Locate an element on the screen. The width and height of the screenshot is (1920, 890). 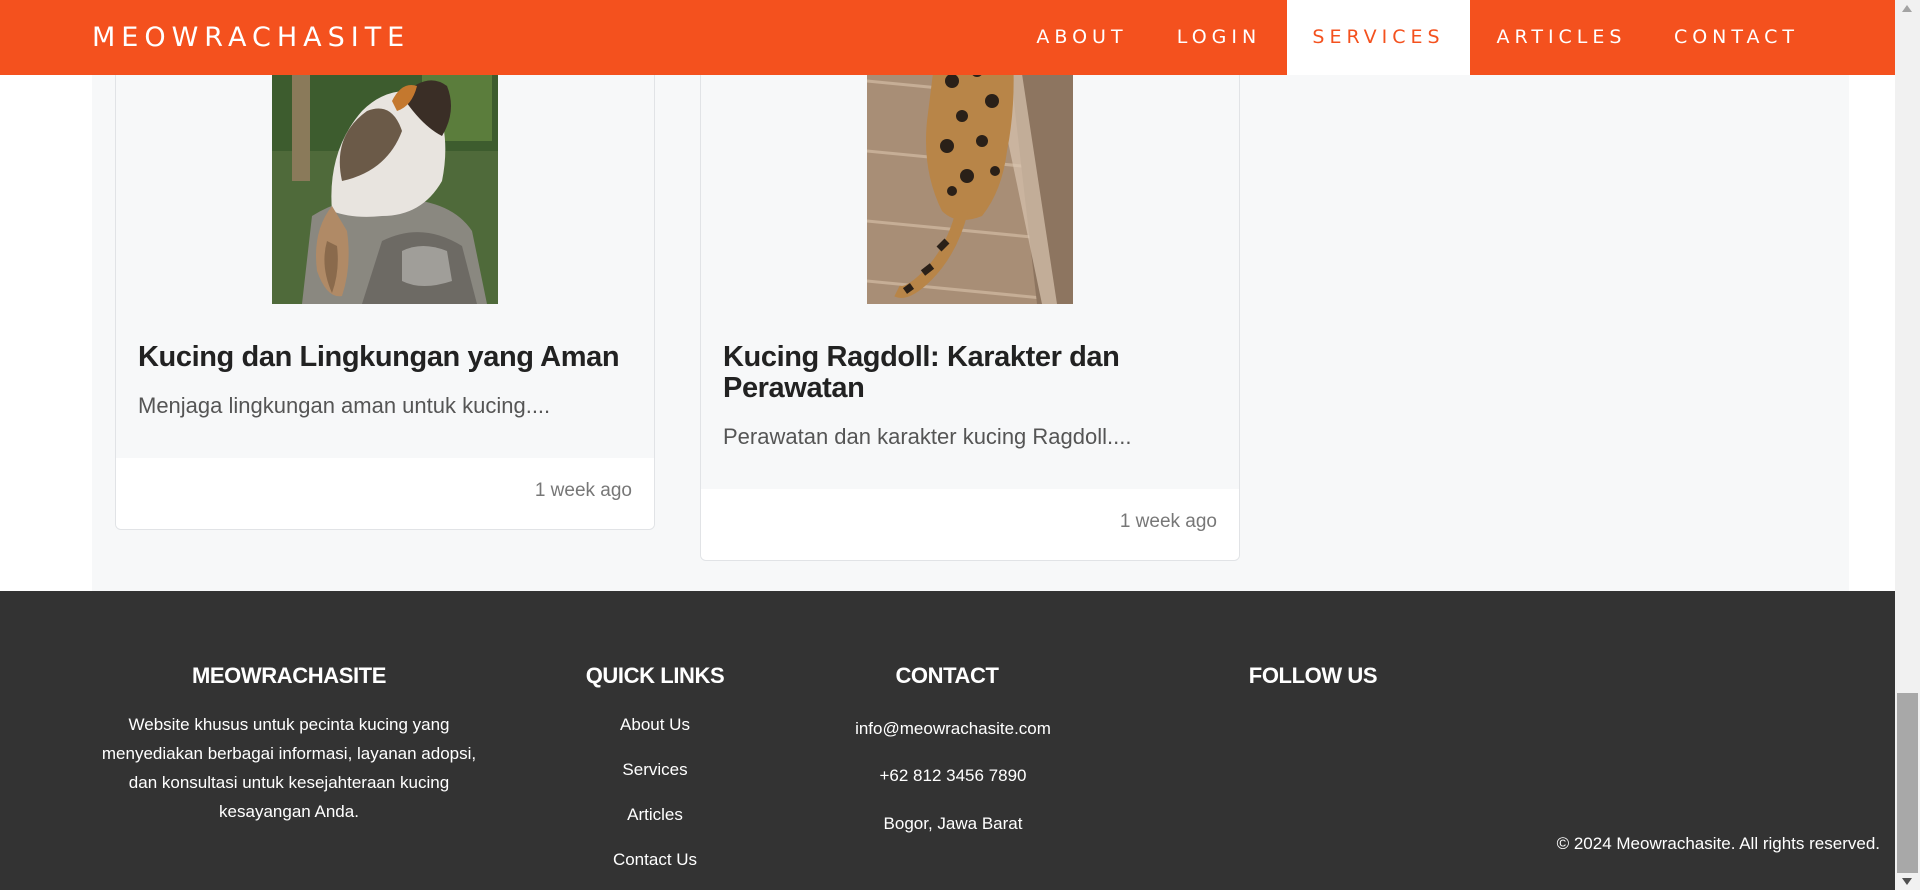
footer-about-heading: MEOWRACHASITE is located at coordinates (288, 675).